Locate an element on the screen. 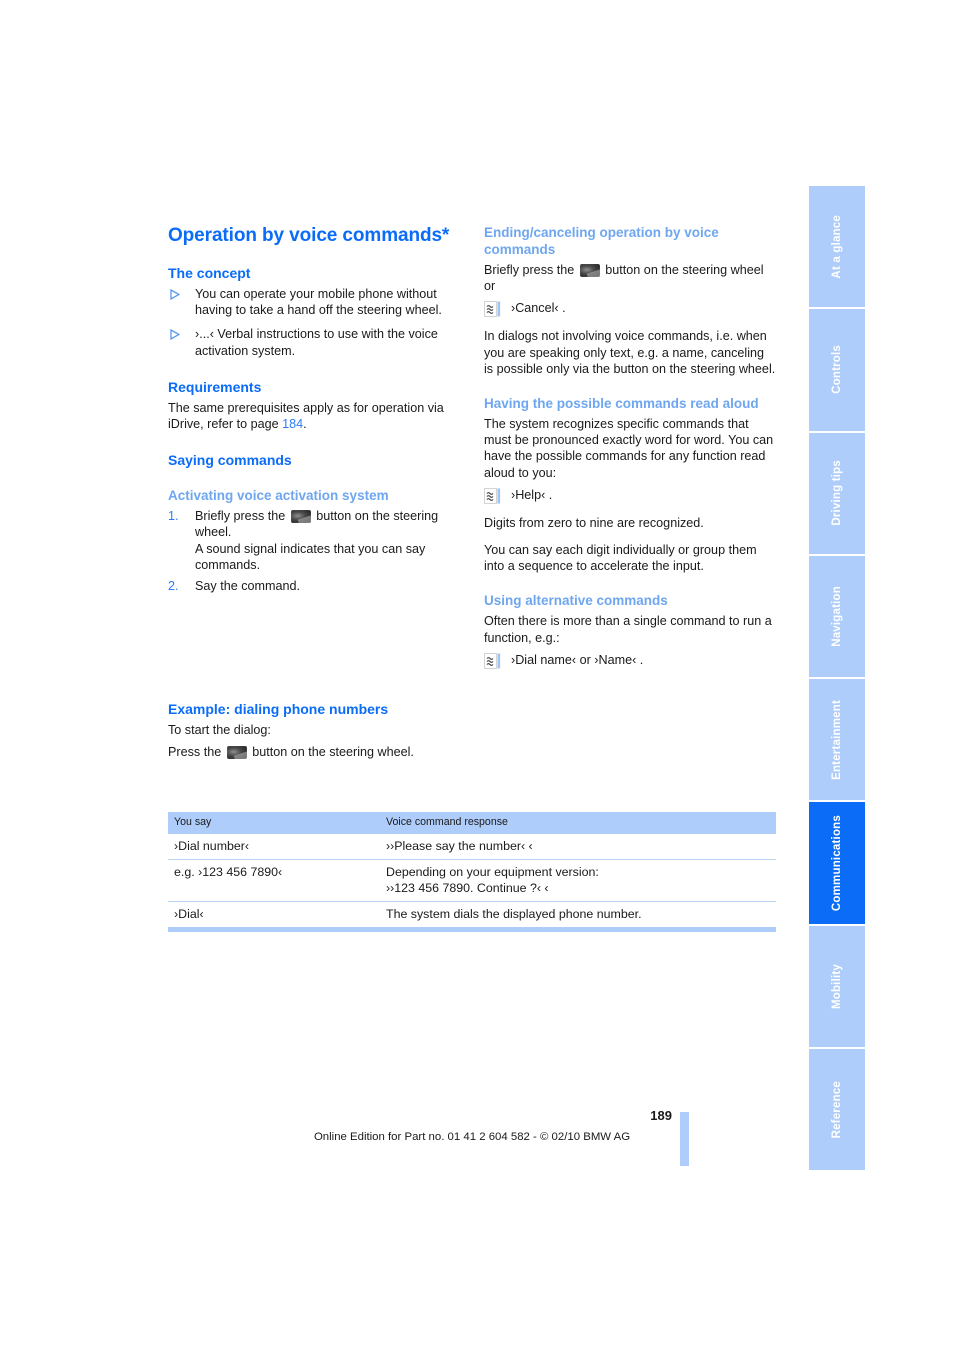 Image resolution: width=954 pixels, height=1350 pixels. step-number: 1. is located at coordinates (173, 516).